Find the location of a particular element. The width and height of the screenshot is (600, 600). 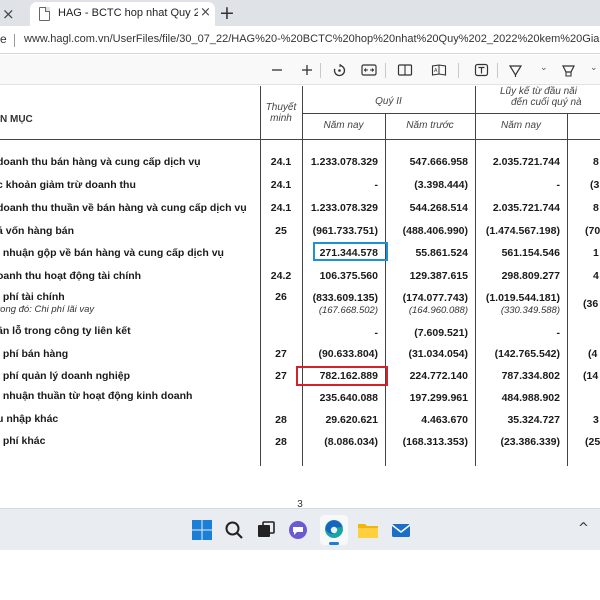

cell-ytd-cut: 8 is located at coordinates (596, 208).